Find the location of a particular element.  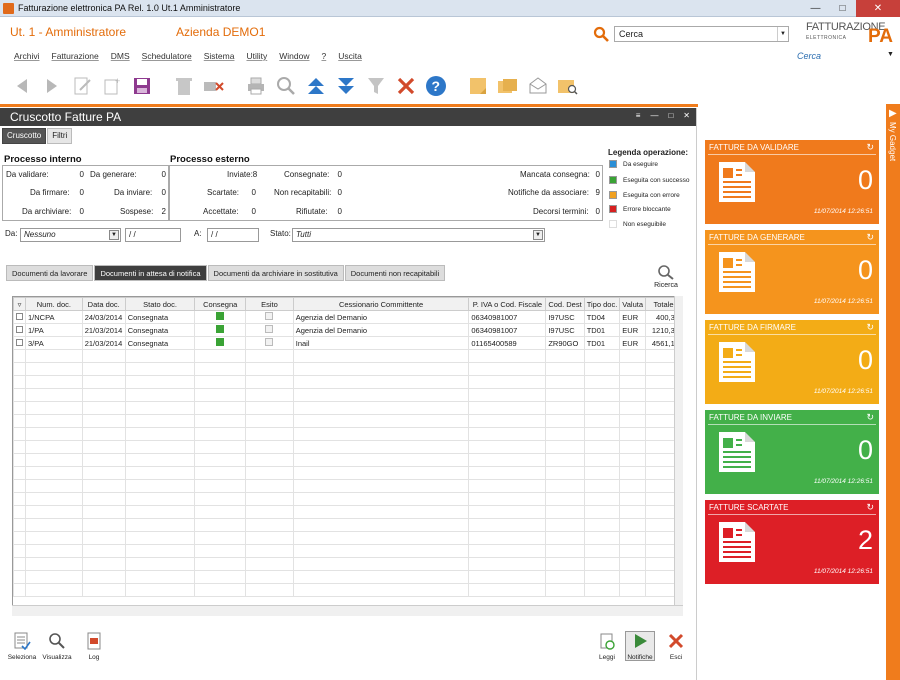

new-button: + is located at coordinates (112, 86).